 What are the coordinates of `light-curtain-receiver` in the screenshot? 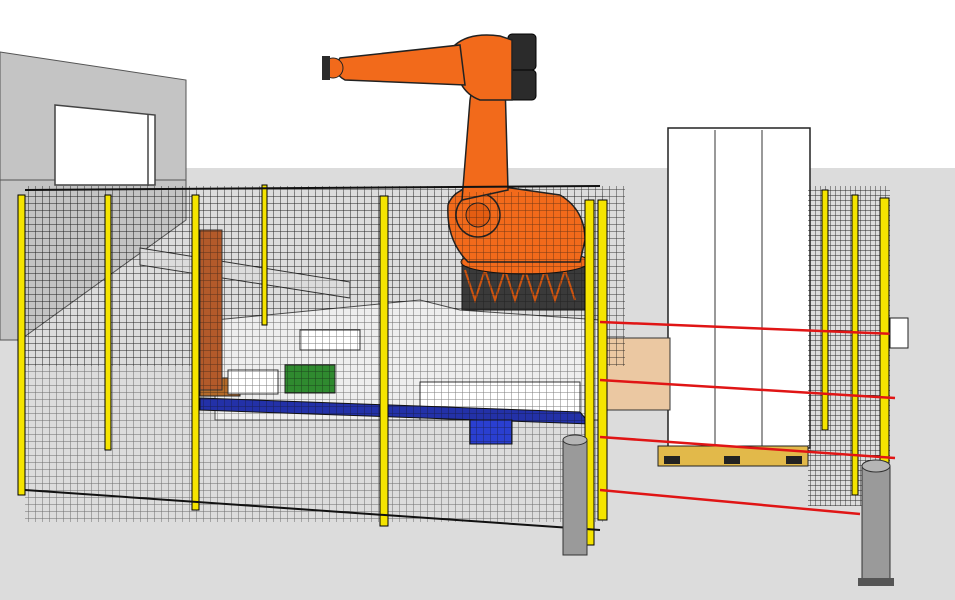 It's located at (899, 333).